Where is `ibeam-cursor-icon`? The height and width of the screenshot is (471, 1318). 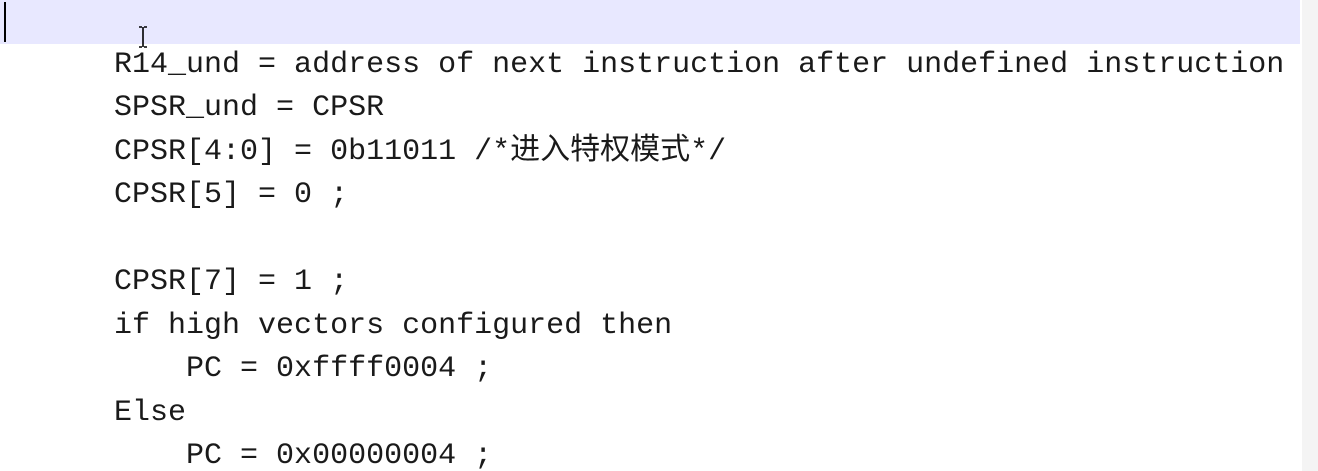 ibeam-cursor-icon is located at coordinates (143, 37).